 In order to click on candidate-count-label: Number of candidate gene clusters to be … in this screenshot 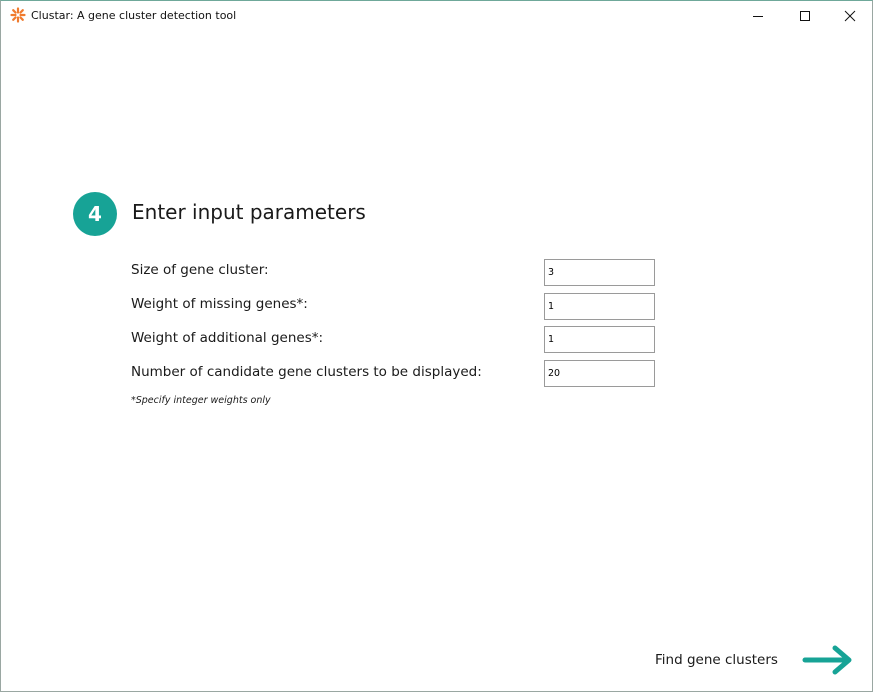, I will do `click(306, 372)`.